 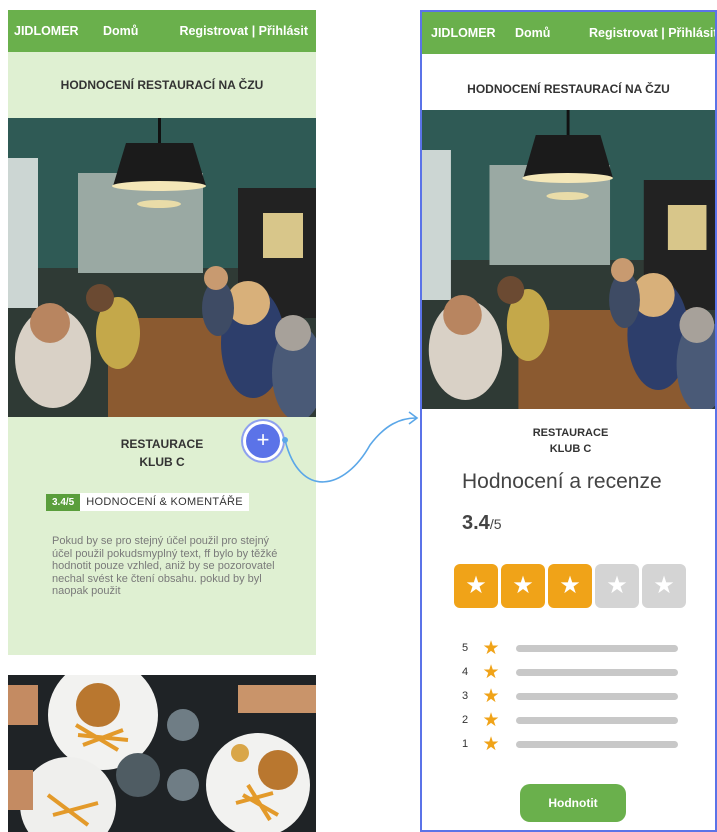 I want to click on reviews-link: HODNOCENÍ & KOMENTÁŘE, so click(x=164, y=502).